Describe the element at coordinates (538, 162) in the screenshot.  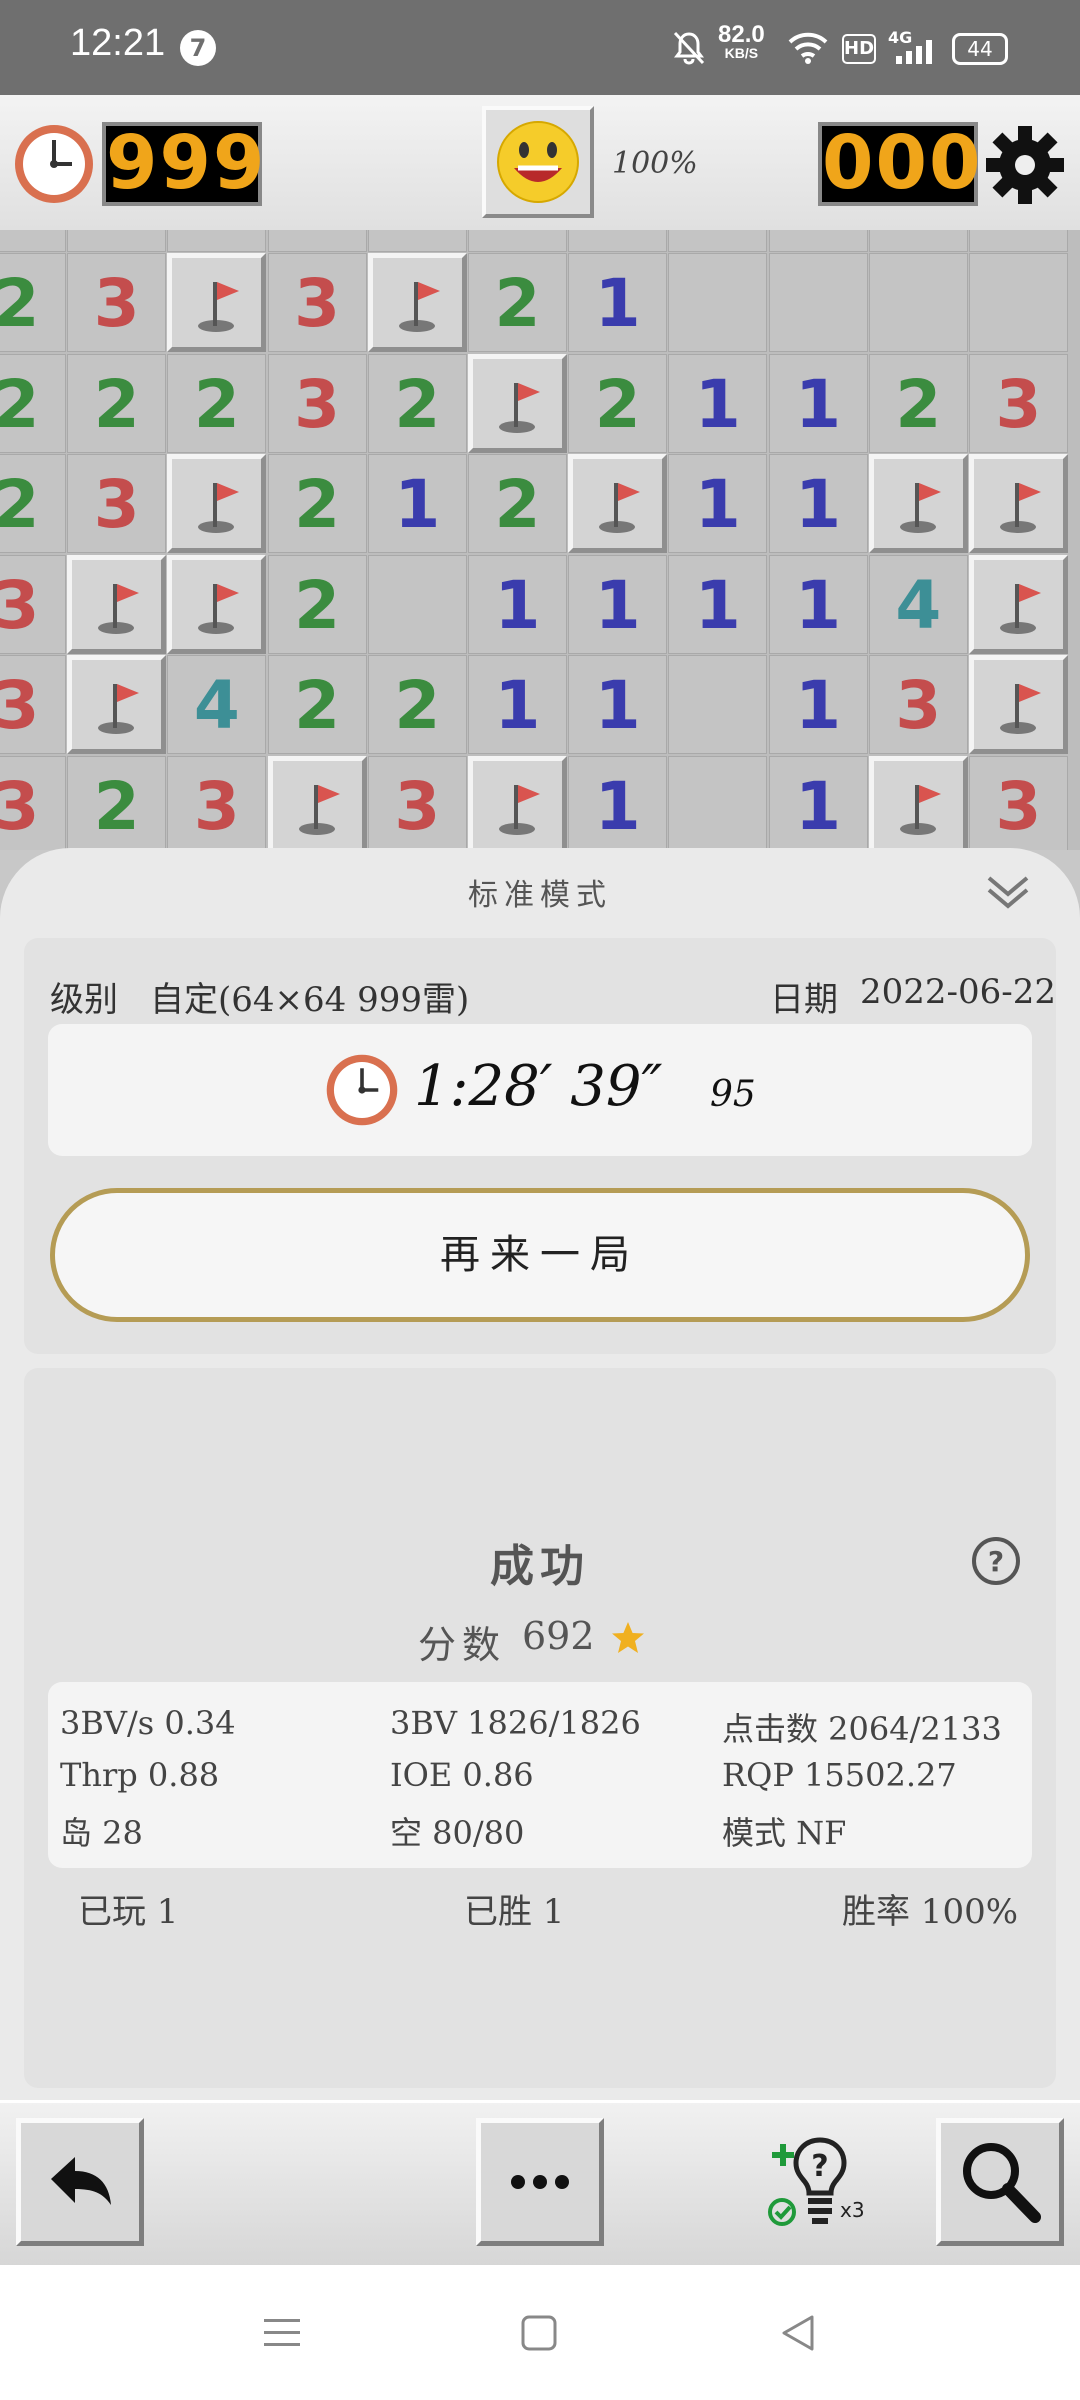
I see `new-game-button` at that location.